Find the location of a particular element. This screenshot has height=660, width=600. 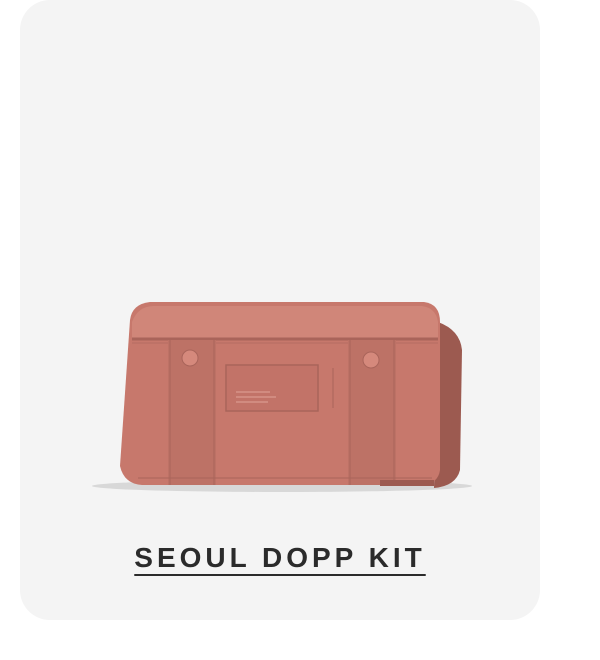

bag-lid is located at coordinates (285, 322).